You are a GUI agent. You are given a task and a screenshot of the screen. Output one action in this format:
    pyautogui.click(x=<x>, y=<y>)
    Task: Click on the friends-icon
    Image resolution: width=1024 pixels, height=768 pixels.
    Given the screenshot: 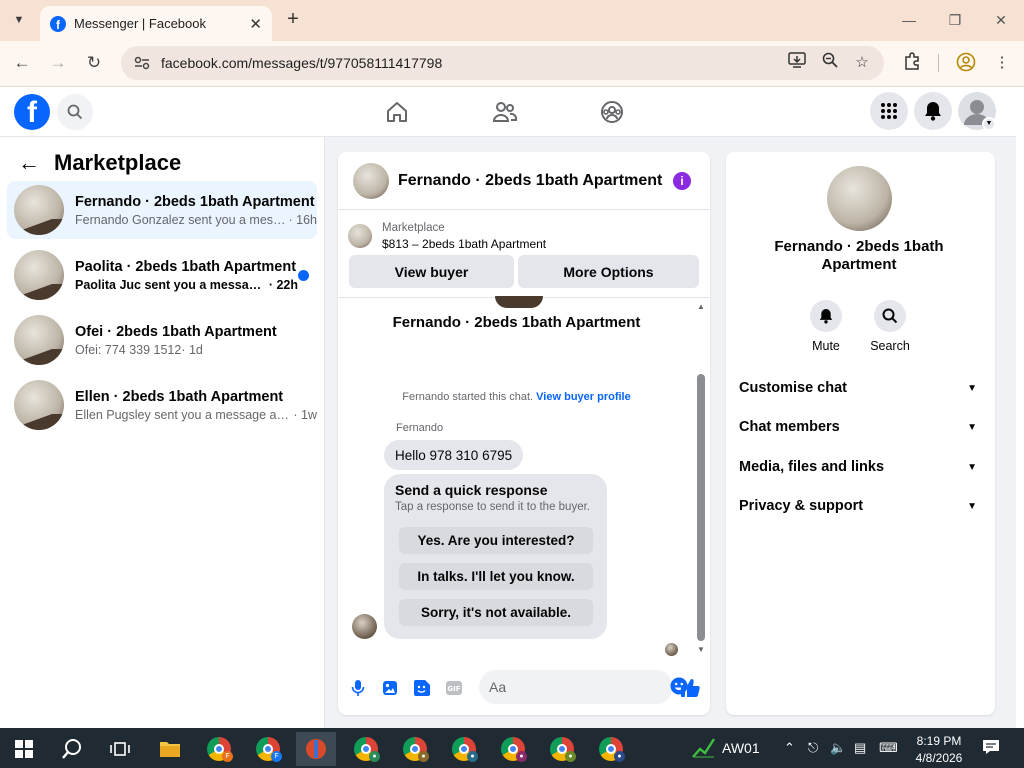 What is the action you would take?
    pyautogui.click(x=505, y=112)
    